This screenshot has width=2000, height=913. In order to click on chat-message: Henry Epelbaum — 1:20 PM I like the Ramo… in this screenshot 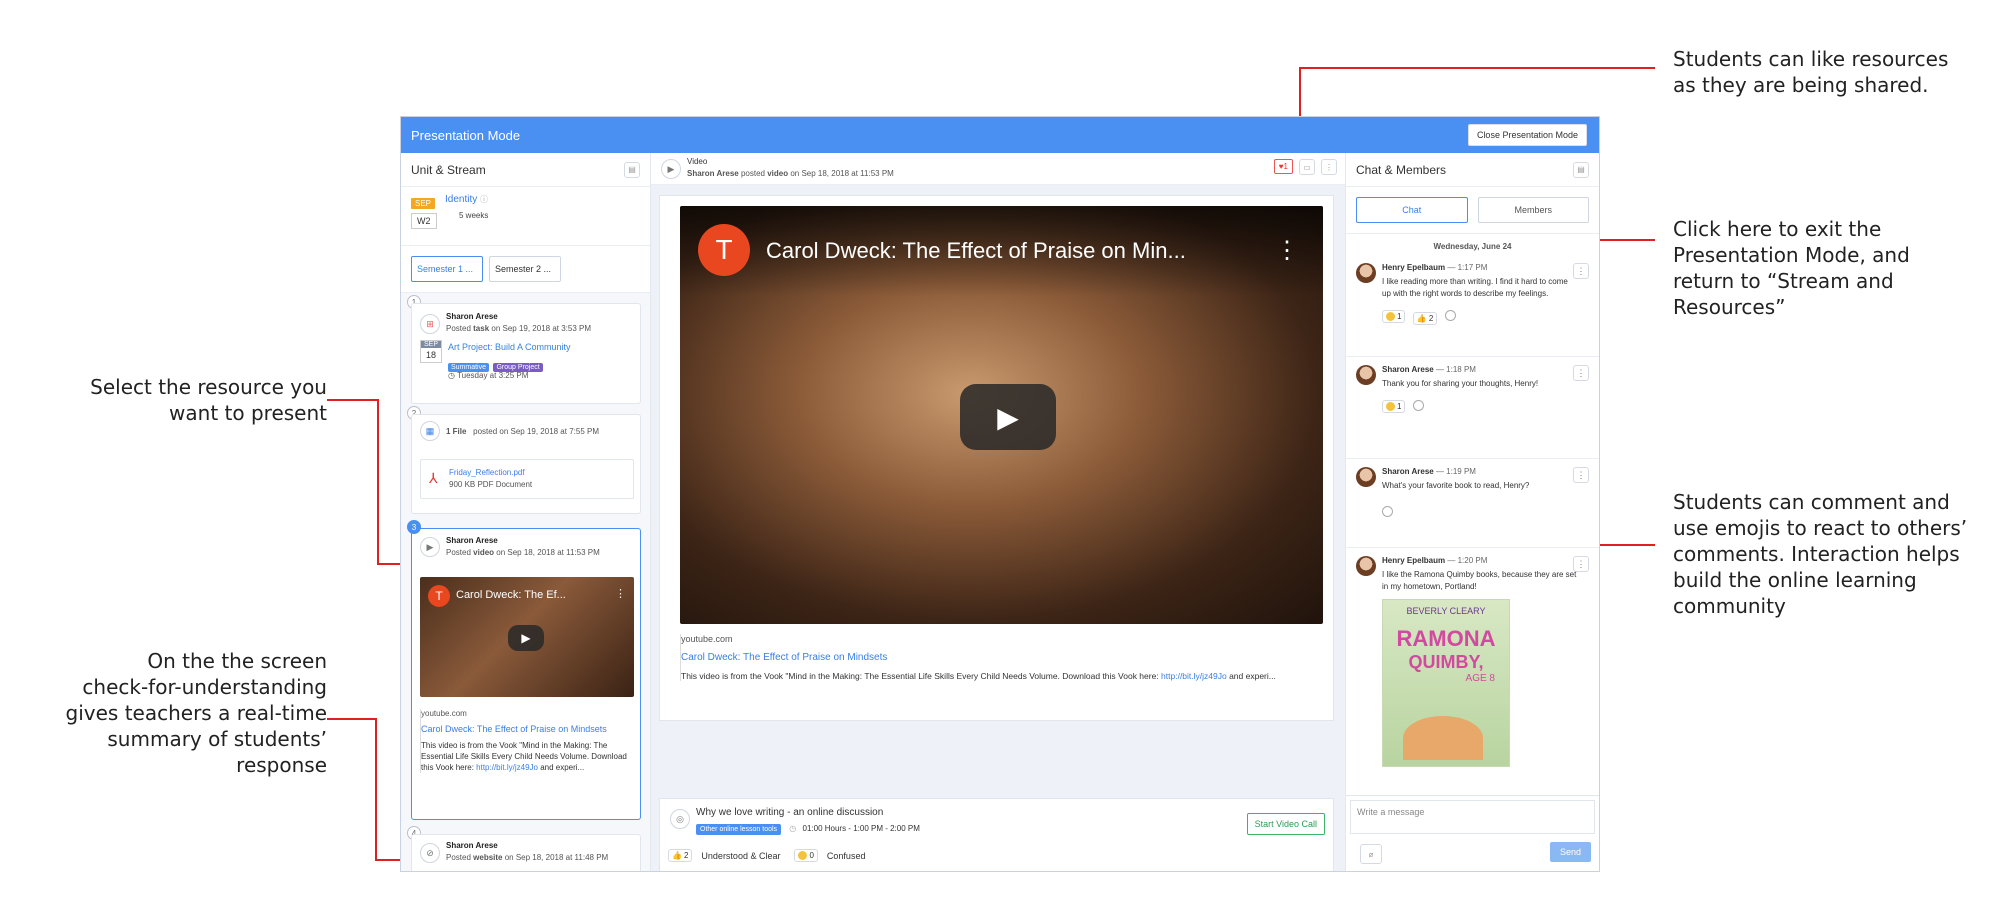, I will do `click(1472, 668)`.